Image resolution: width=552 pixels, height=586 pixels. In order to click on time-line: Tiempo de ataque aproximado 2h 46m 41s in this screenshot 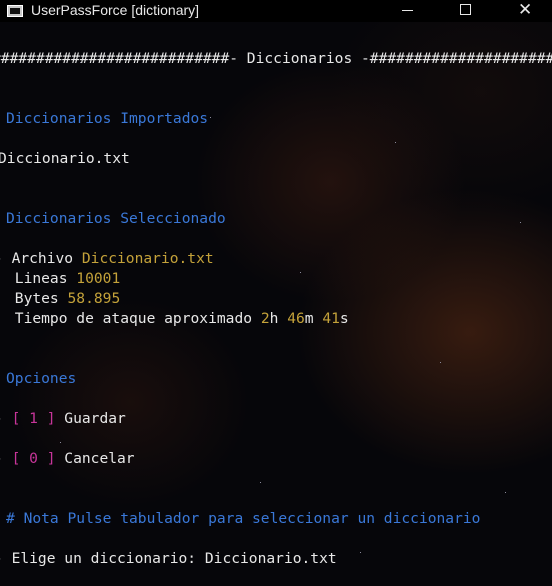, I will do `click(177, 319)`.